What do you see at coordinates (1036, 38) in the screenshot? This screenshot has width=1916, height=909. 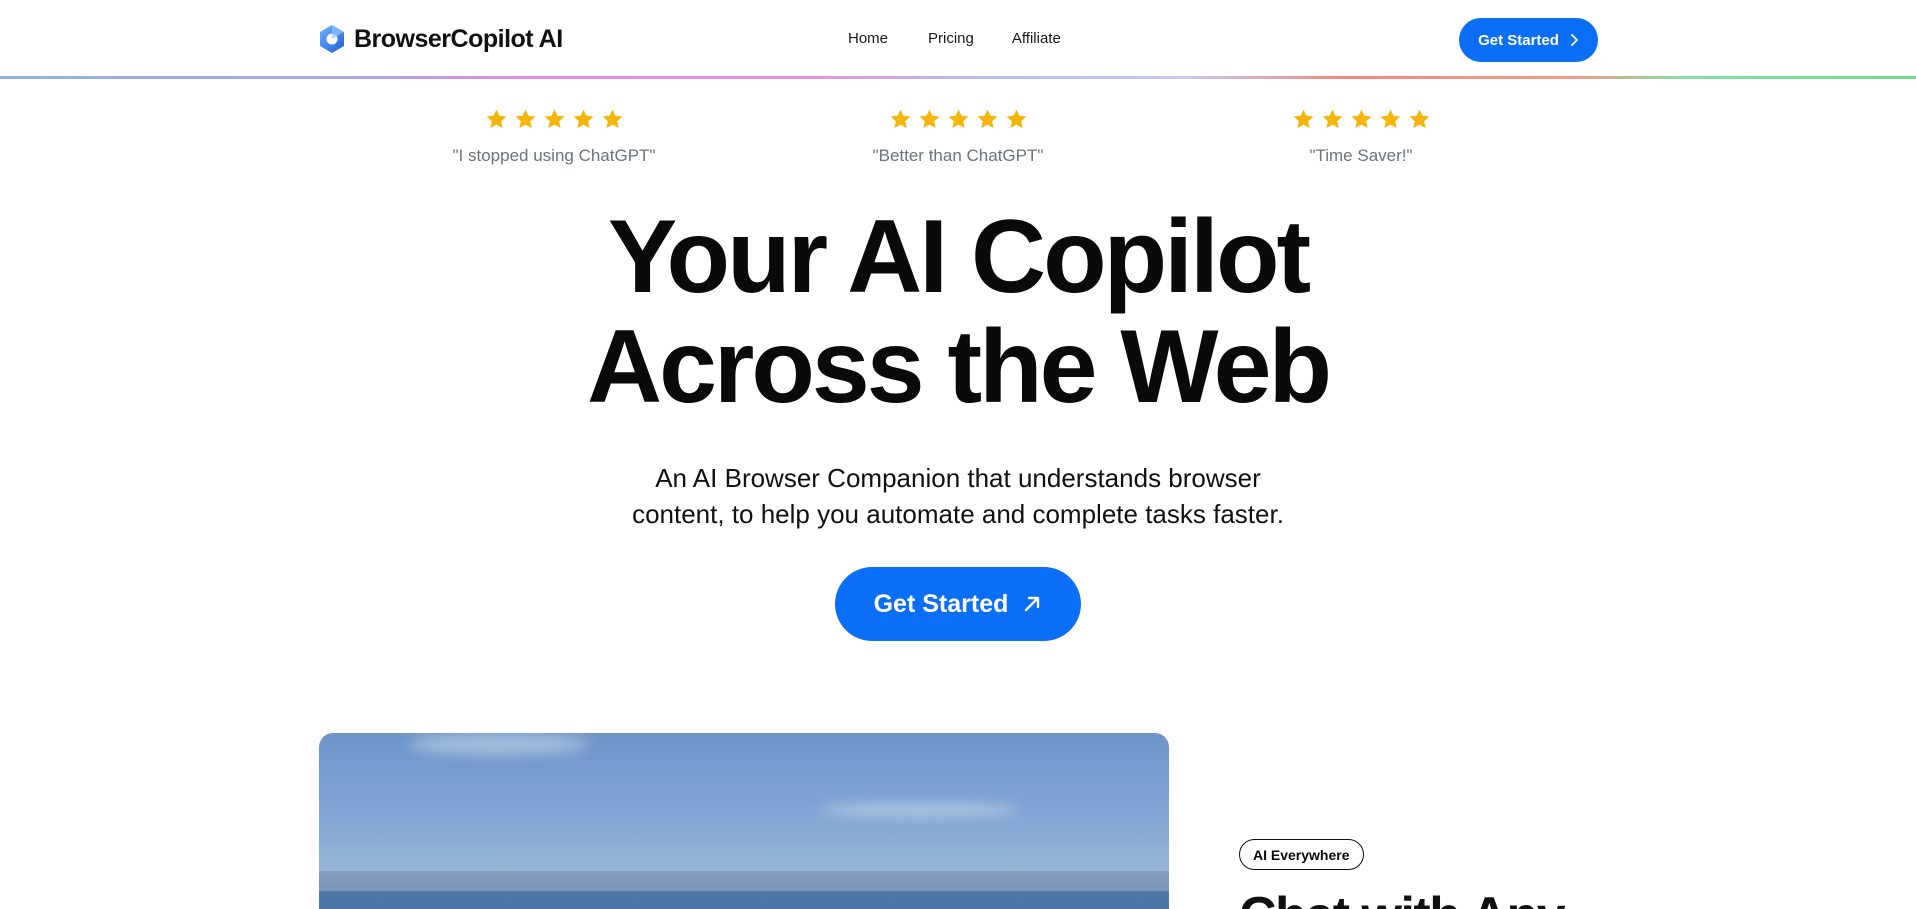 I see `nav-link-affiliate: Affiliate` at bounding box center [1036, 38].